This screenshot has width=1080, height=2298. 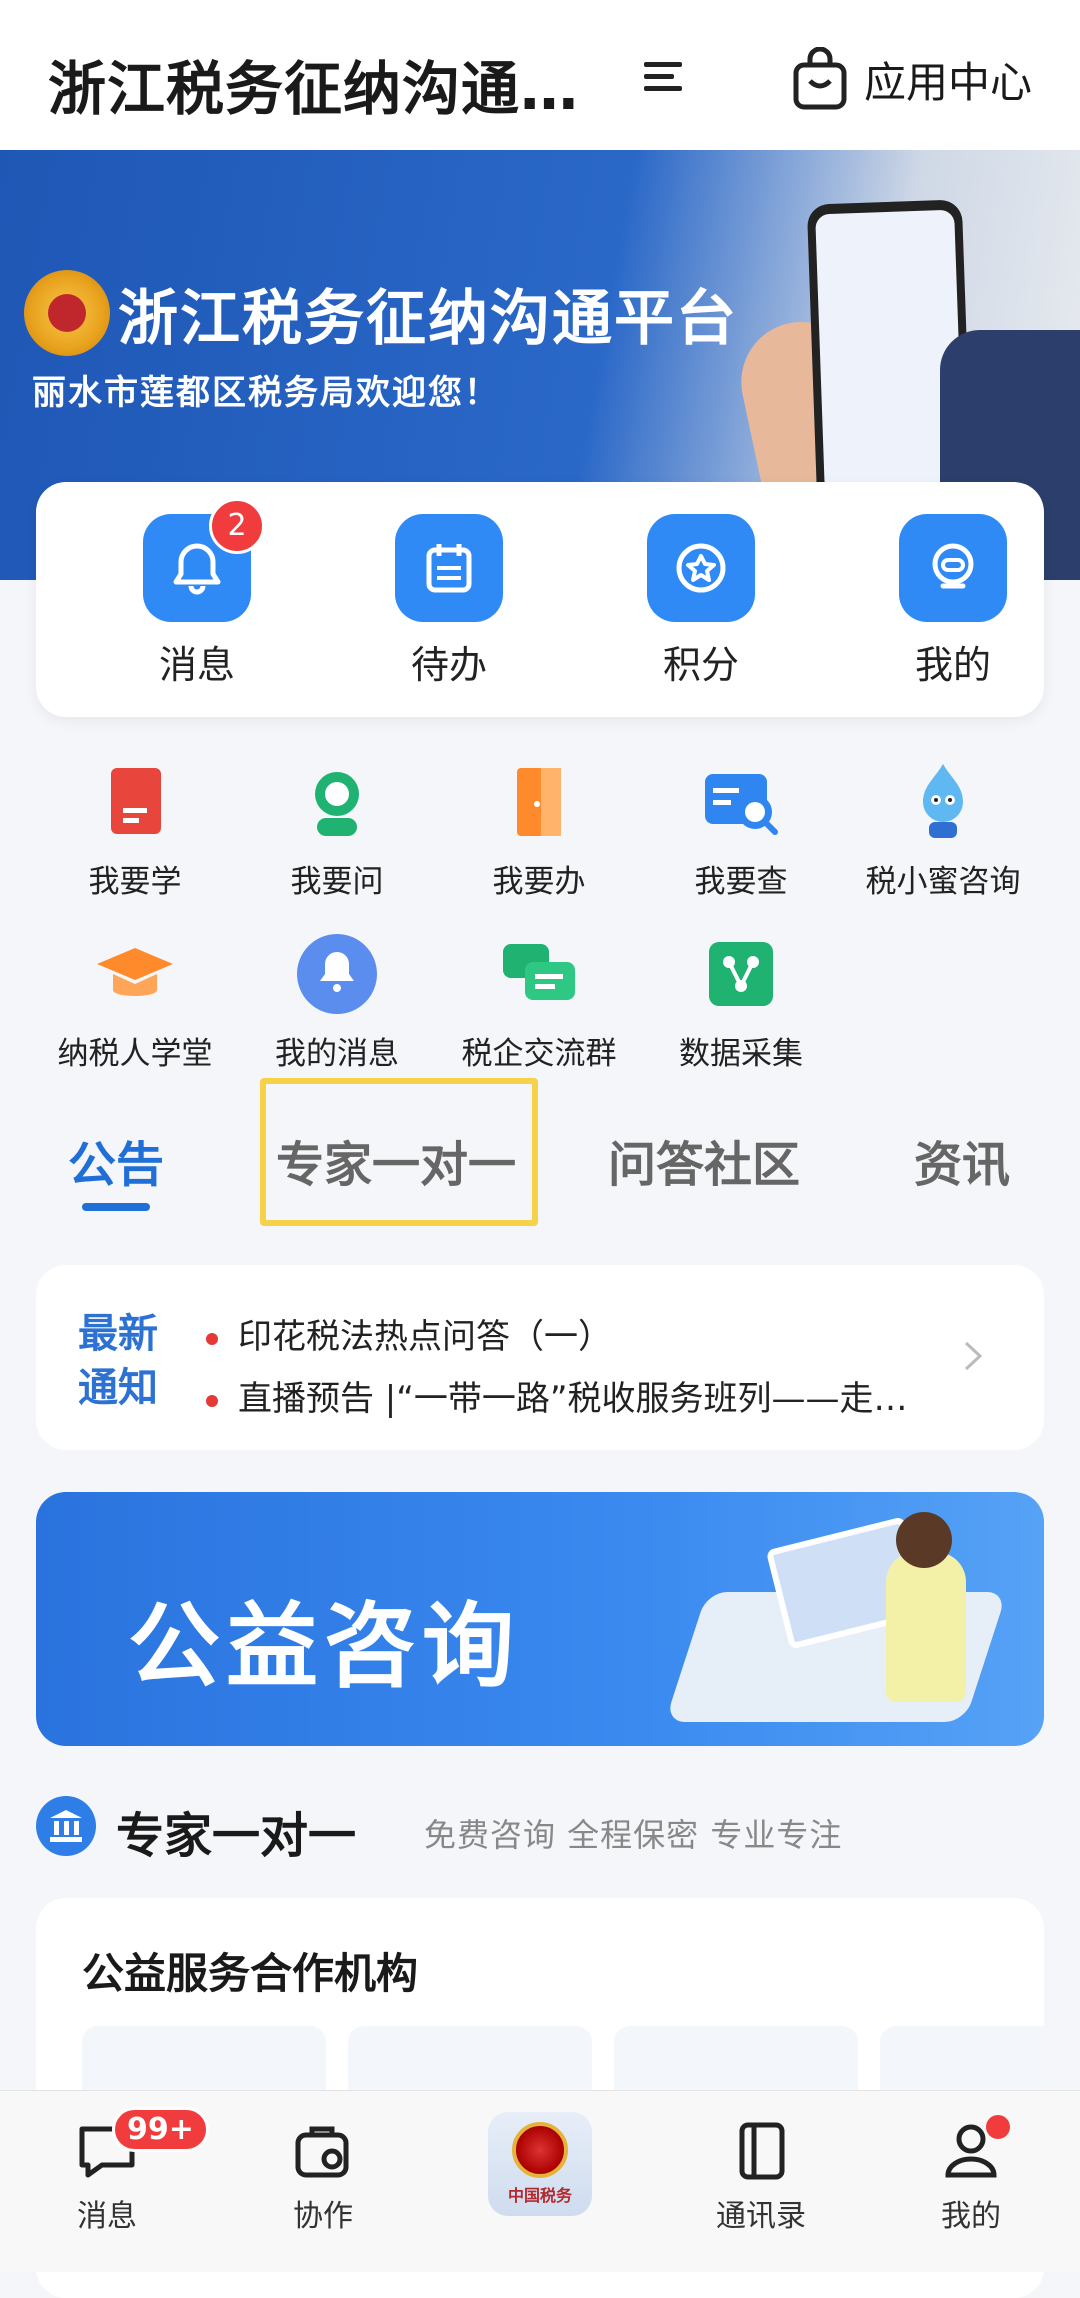 I want to click on center-logo-text: 中国税务, so click(x=539, y=2195).